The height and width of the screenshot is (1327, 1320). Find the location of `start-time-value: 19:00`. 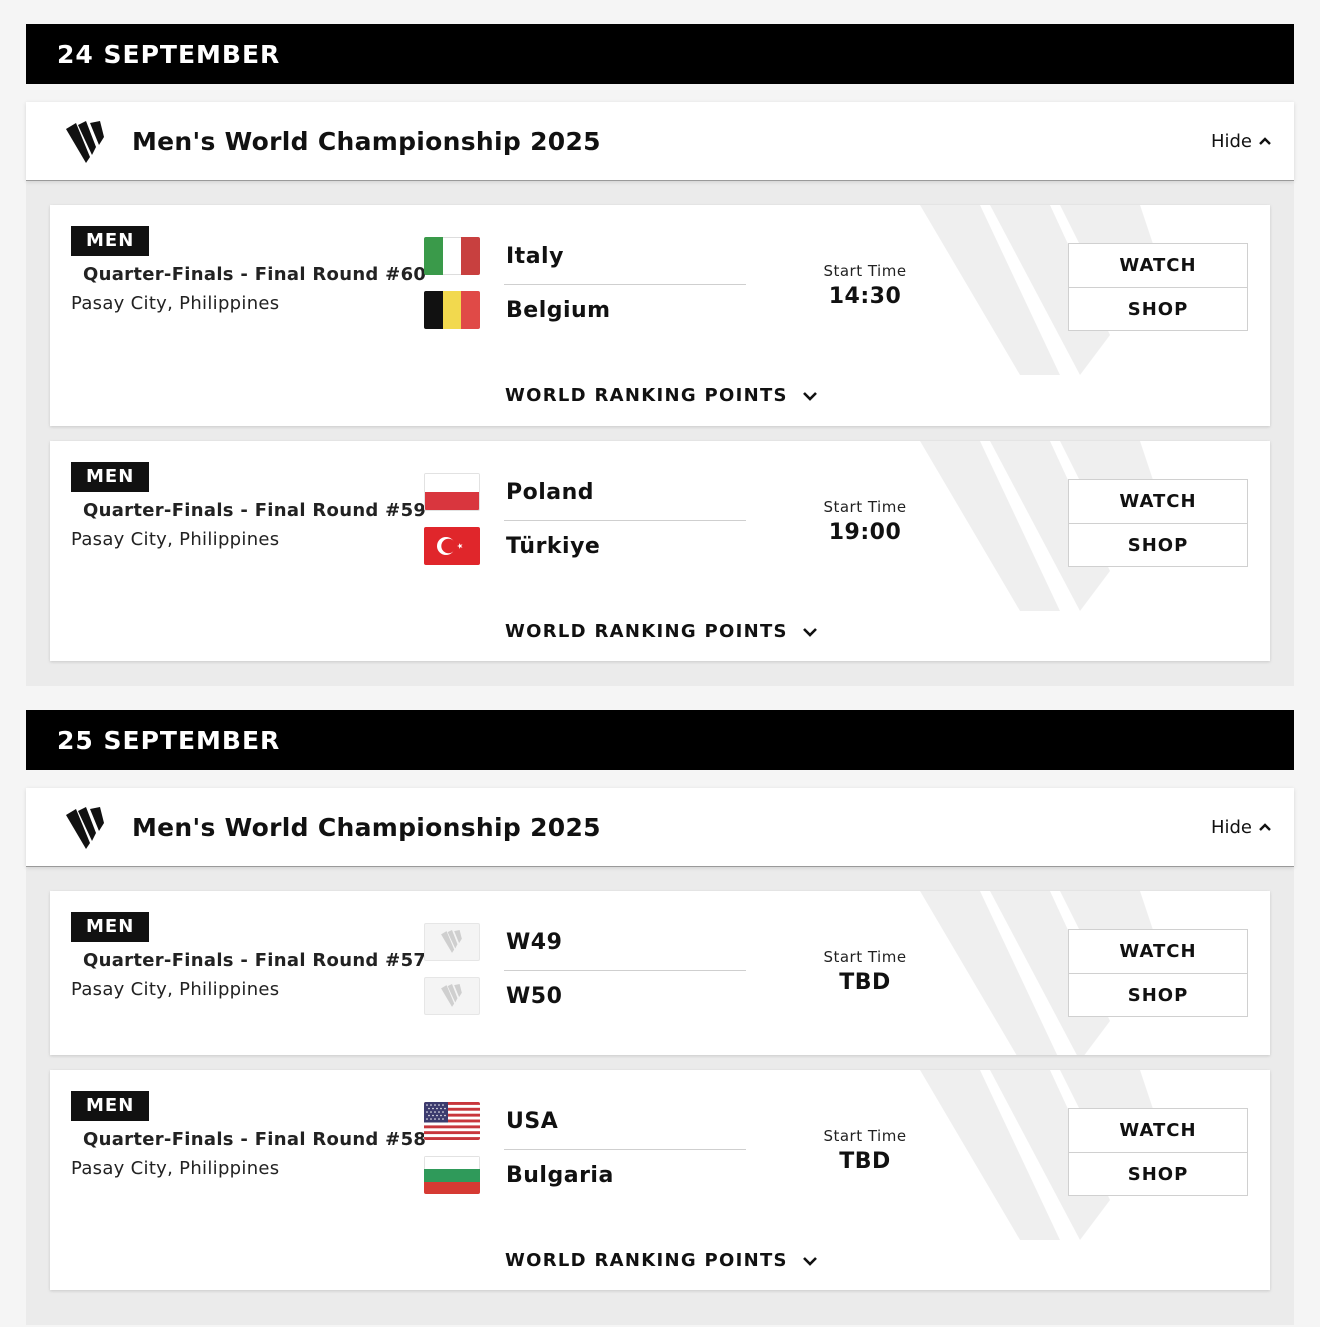

start-time-value: 19:00 is located at coordinates (865, 532).